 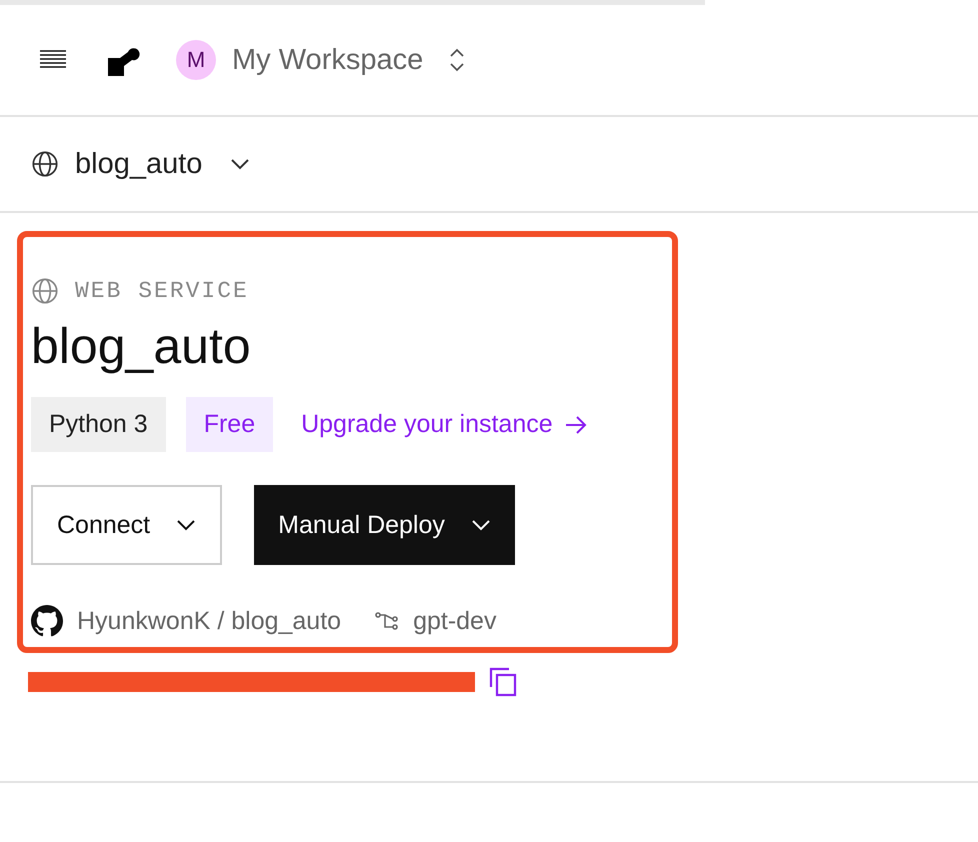 What do you see at coordinates (328, 60) in the screenshot?
I see `workspace-name: My Workspace` at bounding box center [328, 60].